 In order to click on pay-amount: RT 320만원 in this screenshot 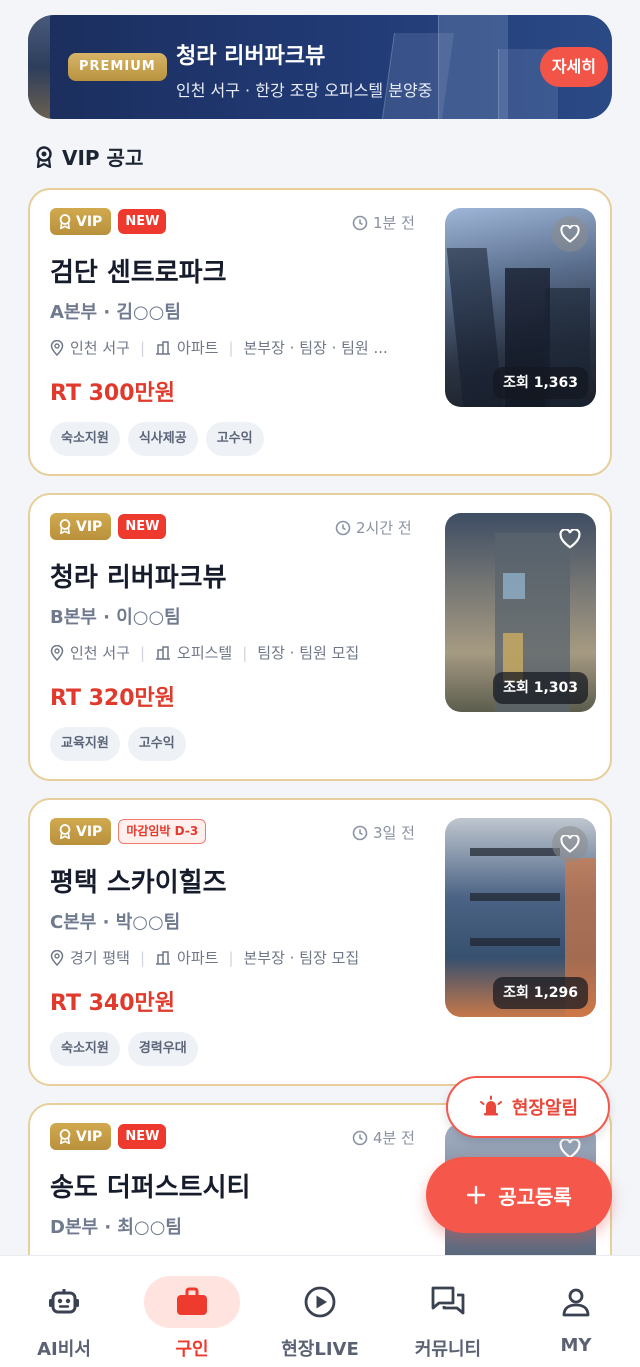, I will do `click(113, 698)`.